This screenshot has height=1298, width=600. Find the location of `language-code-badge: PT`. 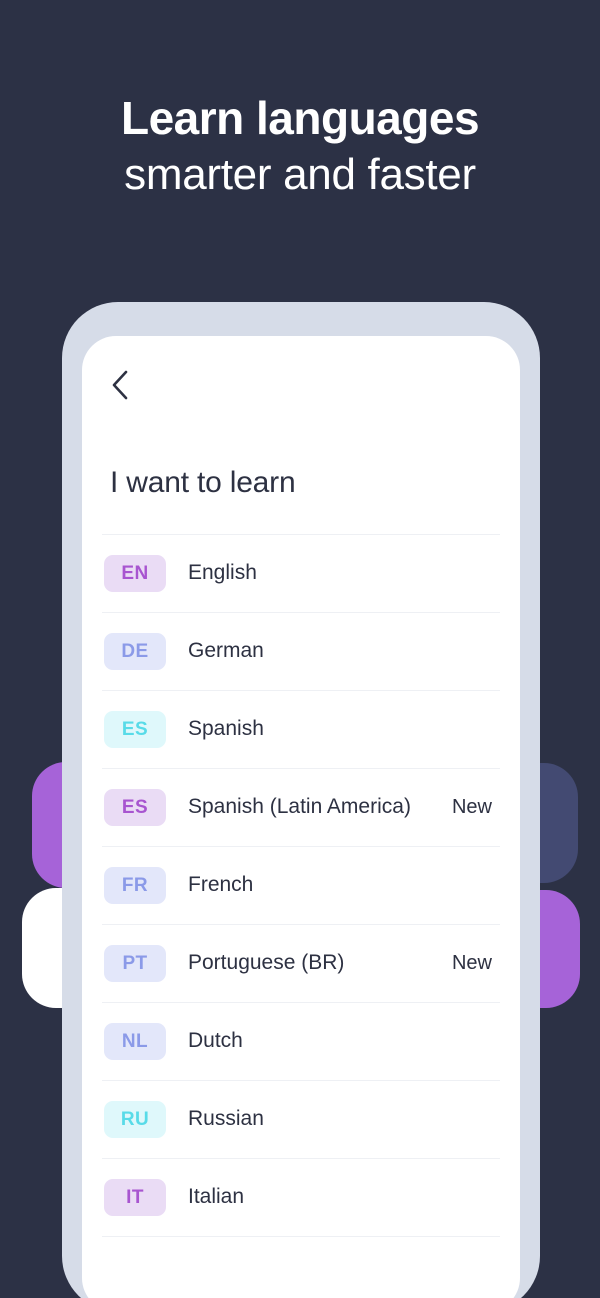

language-code-badge: PT is located at coordinates (135, 963).